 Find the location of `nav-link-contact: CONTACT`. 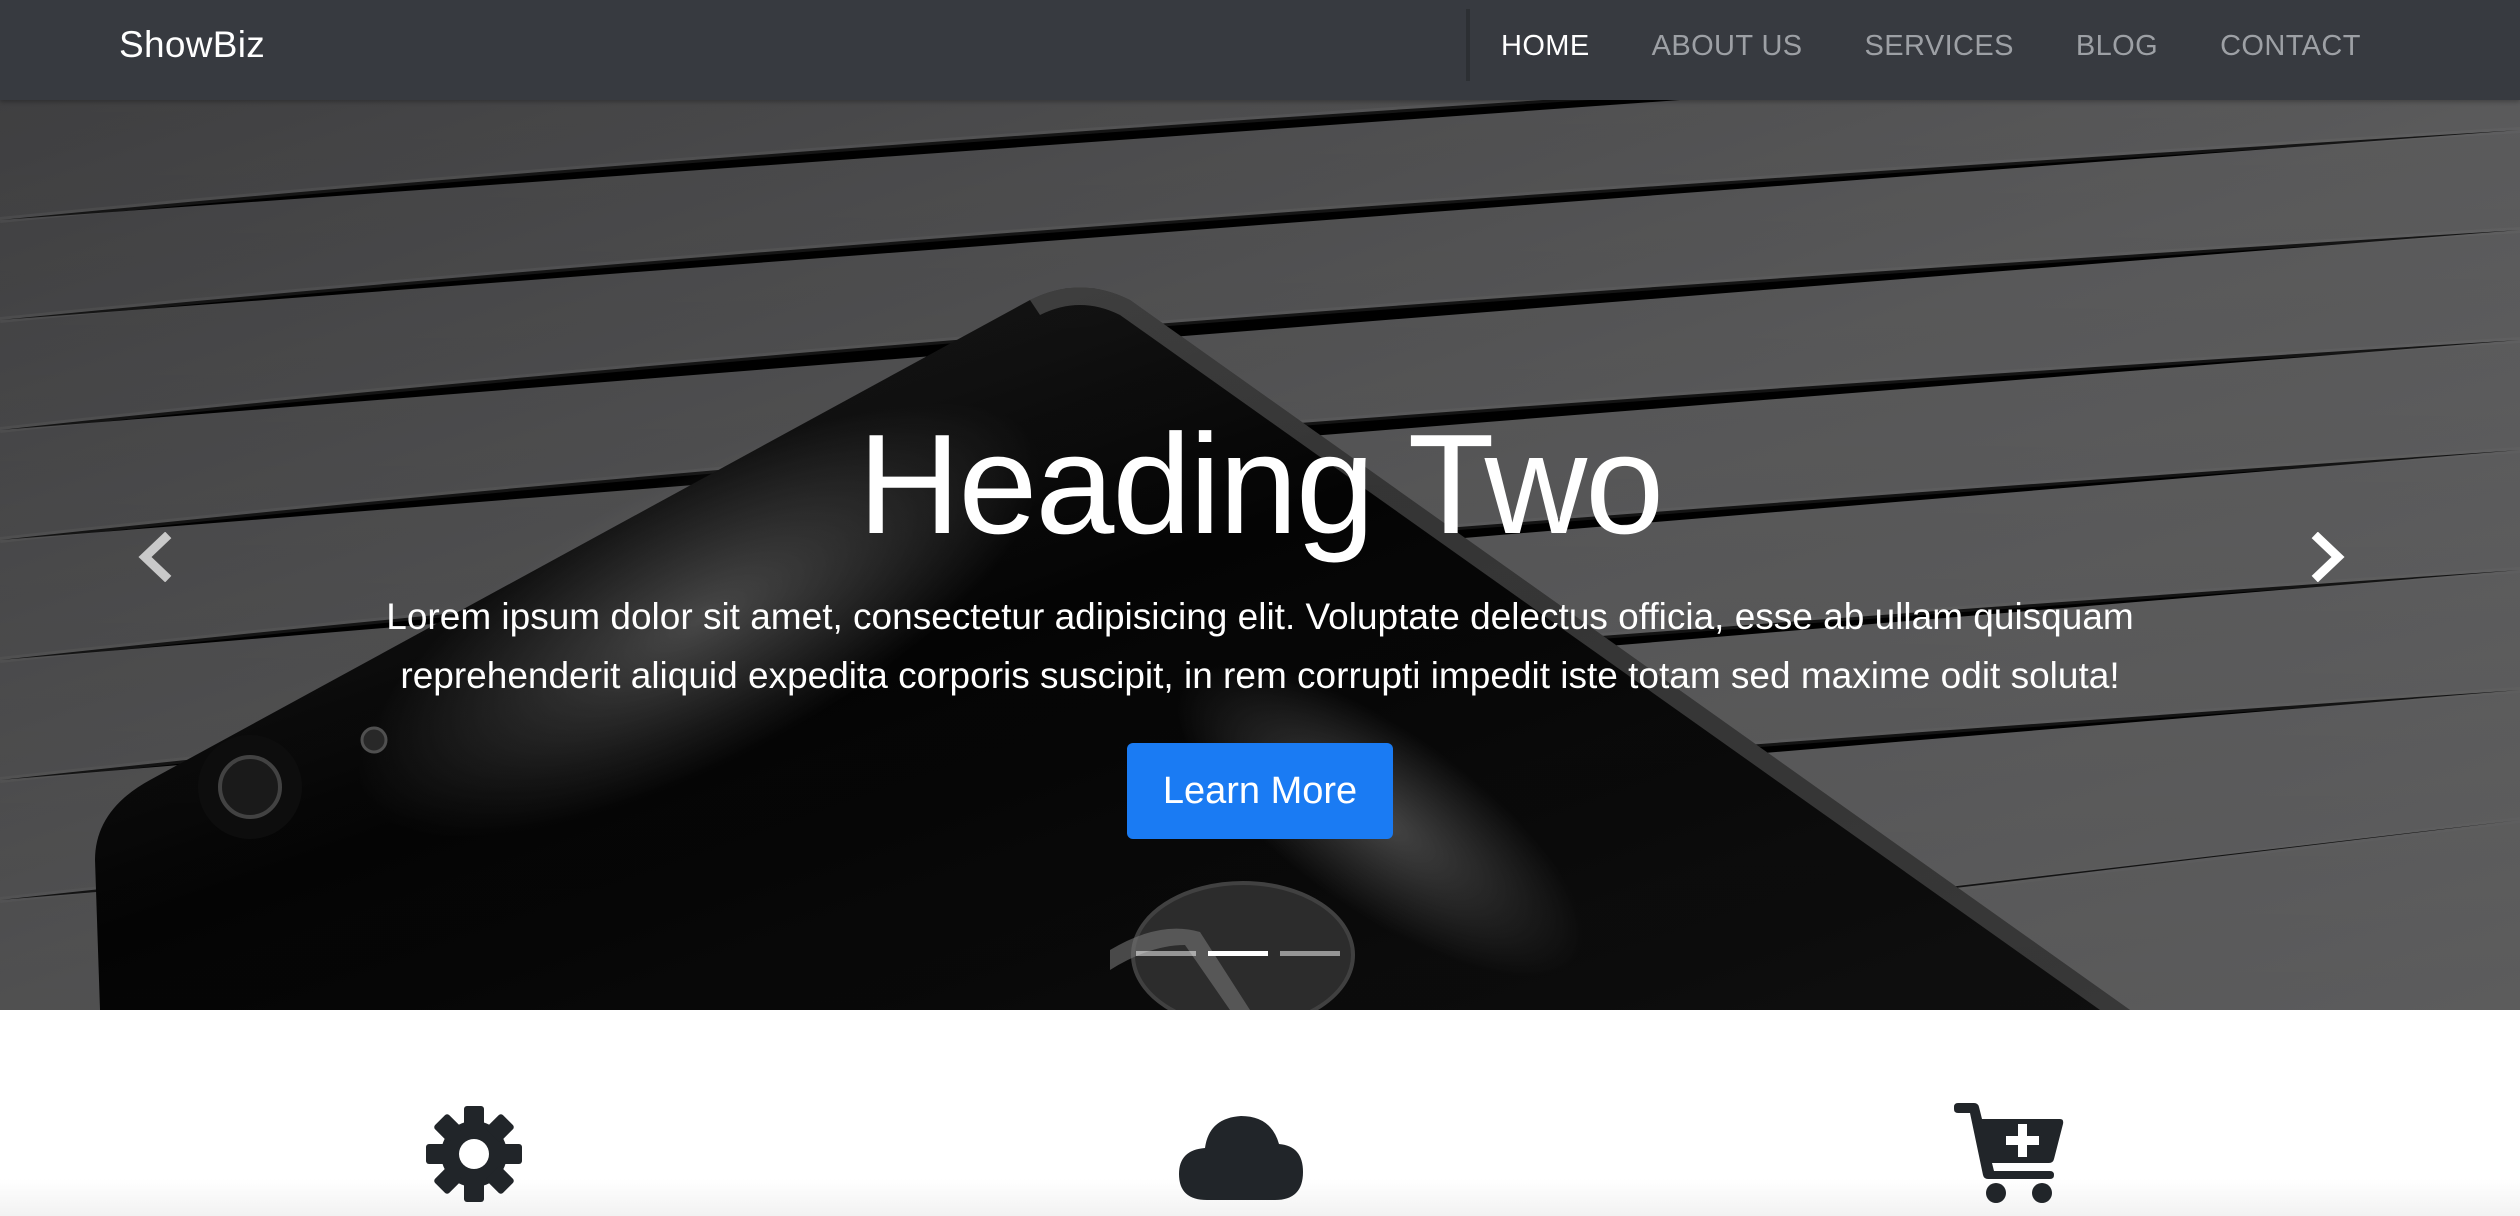

nav-link-contact: CONTACT is located at coordinates (2290, 46).